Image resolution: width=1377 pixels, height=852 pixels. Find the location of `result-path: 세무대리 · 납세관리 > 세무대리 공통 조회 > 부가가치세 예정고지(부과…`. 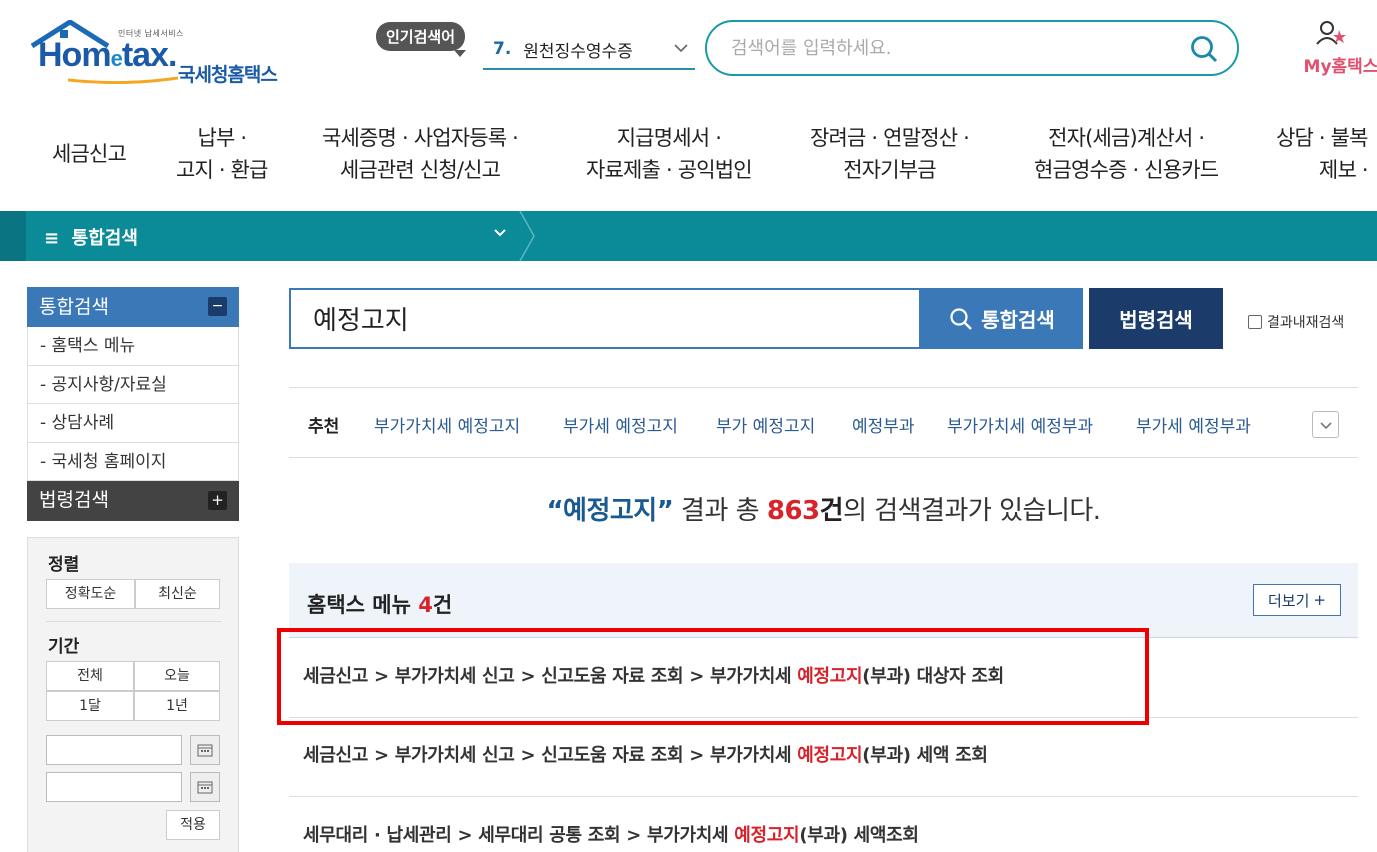

result-path: 세무대리 · 납세관리 > 세무대리 공통 조회 > 부가가치세 예정고지(부과… is located at coordinates (611, 834).